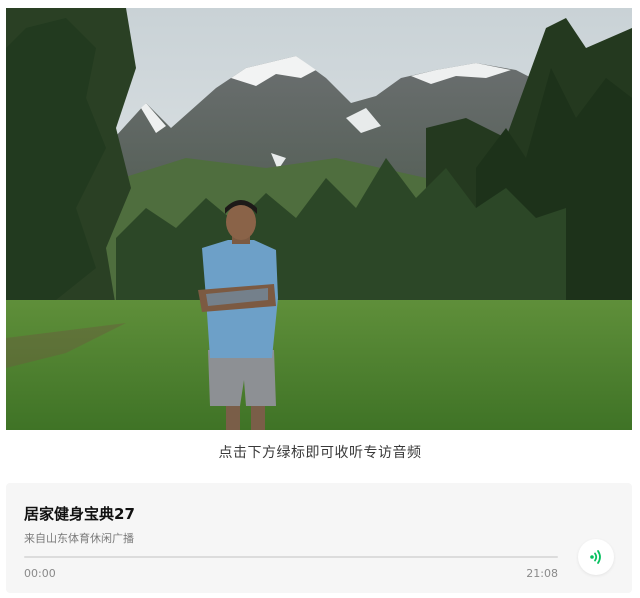 This screenshot has height=598, width=640. I want to click on audio-wave-icon, so click(595, 557).